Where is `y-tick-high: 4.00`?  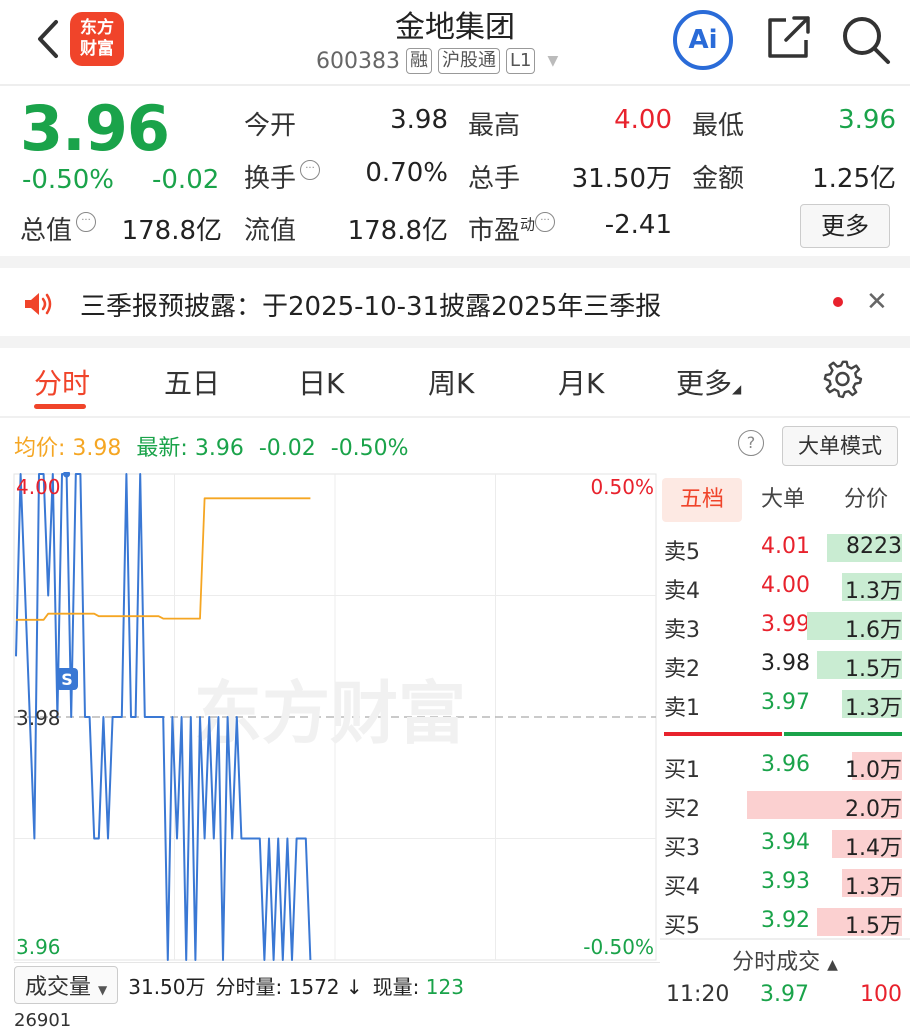 y-tick-high: 4.00 is located at coordinates (38, 487).